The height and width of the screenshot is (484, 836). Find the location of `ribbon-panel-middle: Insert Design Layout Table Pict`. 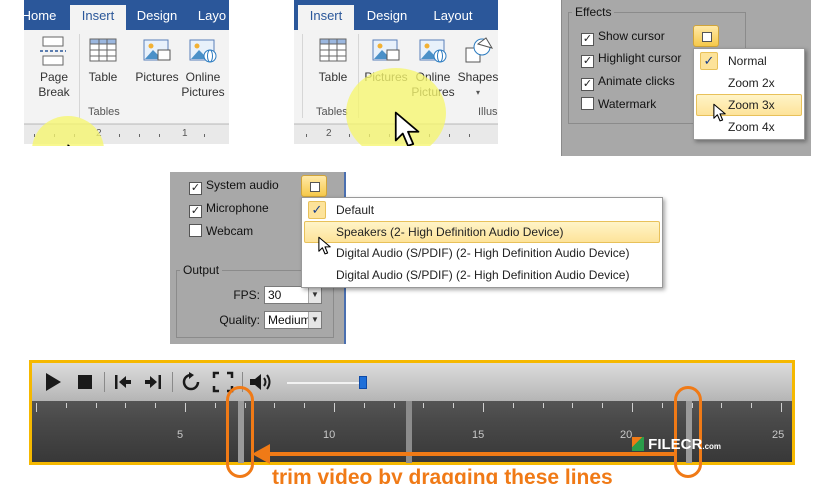

ribbon-panel-middle: Insert Design Layout Table Pict is located at coordinates (396, 73).